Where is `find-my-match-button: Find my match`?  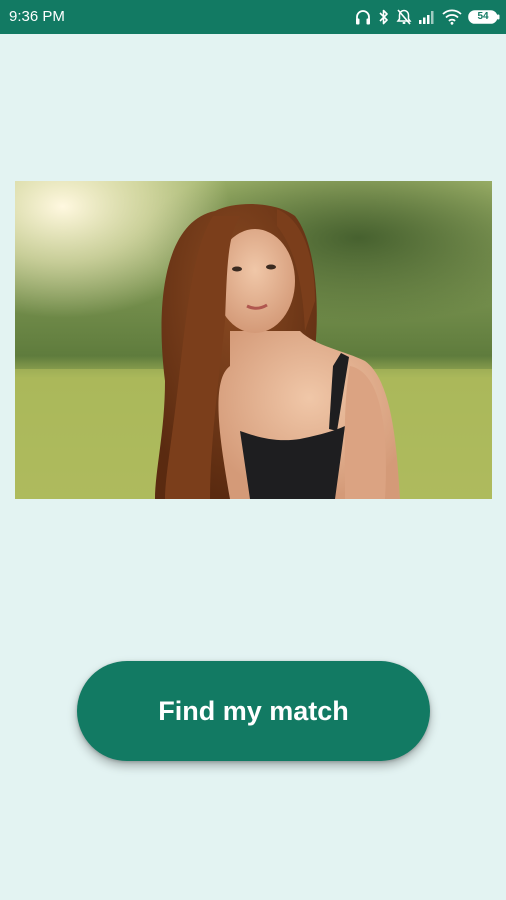 find-my-match-button: Find my match is located at coordinates (253, 711).